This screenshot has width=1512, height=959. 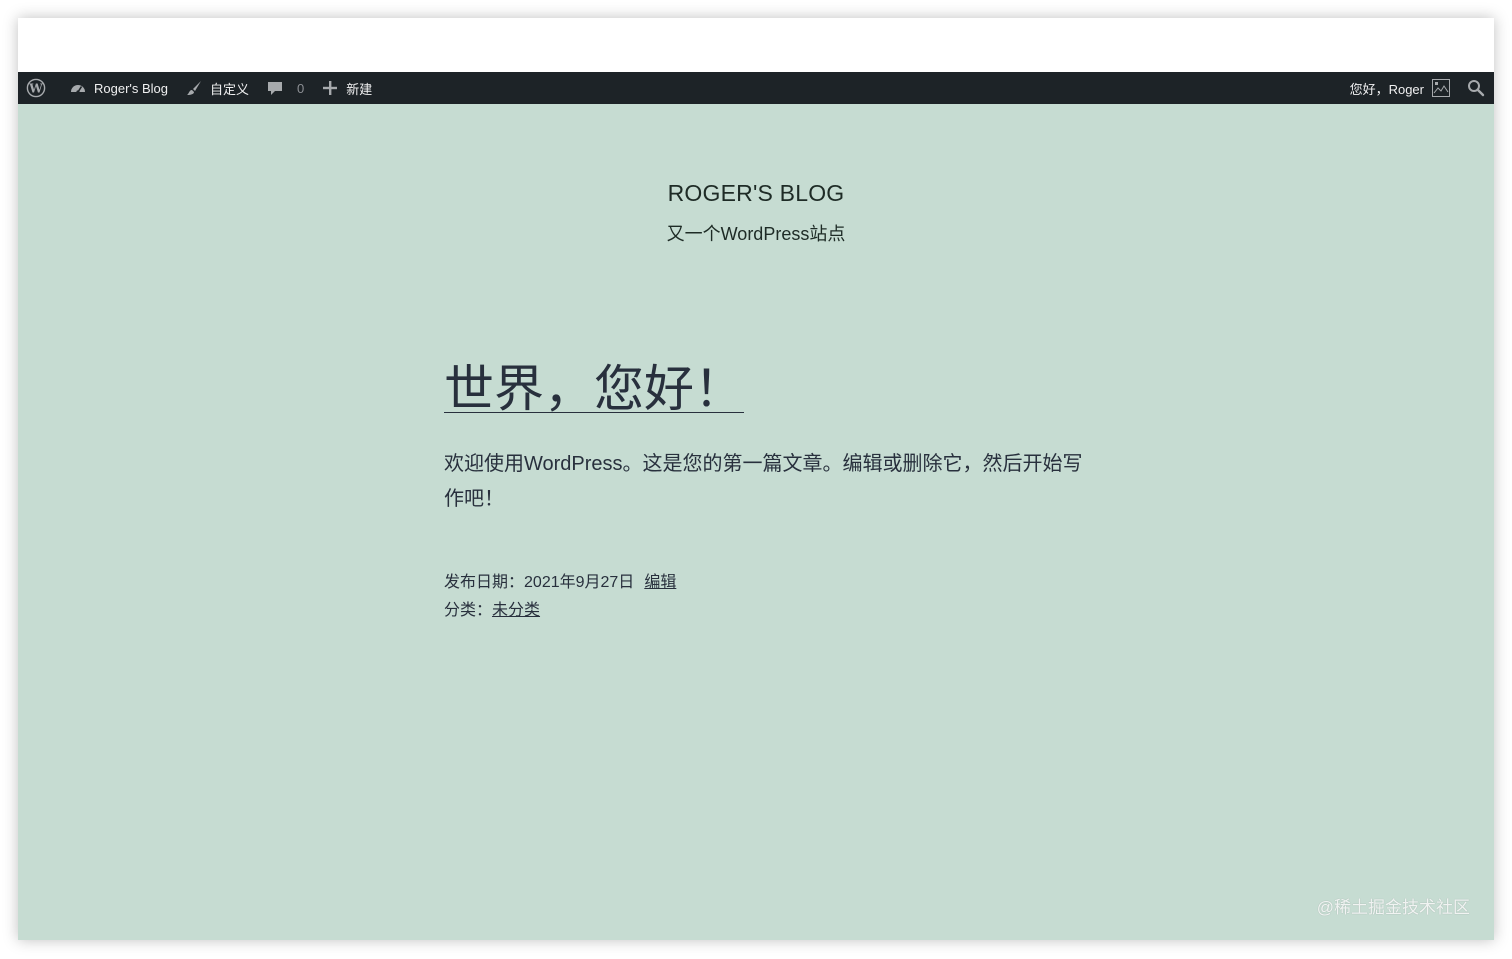 I want to click on post-meta: 发布日期：2021年9月27日 编辑 分类：未分类, so click(x=764, y=597).